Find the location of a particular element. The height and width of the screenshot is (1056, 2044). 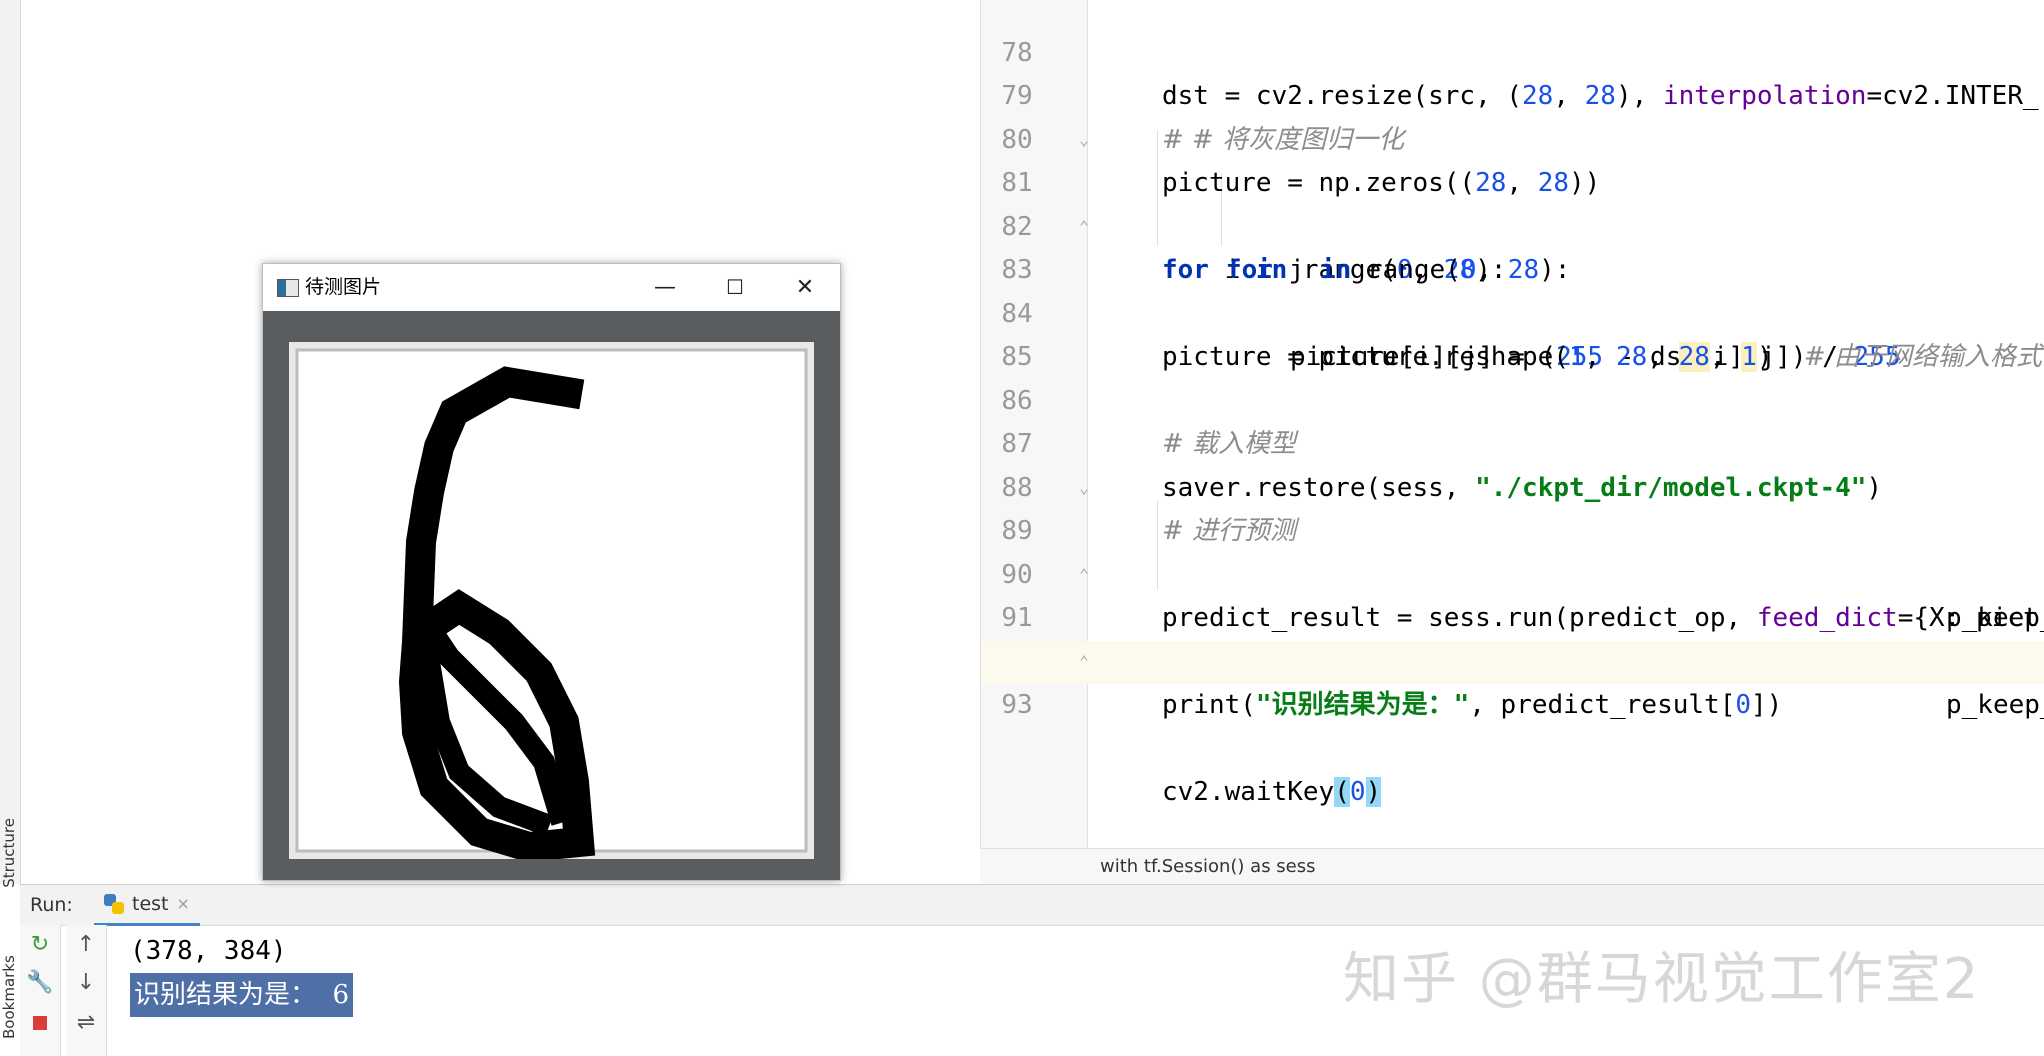

code-line: 82 for j in range(0, 28): is located at coordinates (1512, 224).